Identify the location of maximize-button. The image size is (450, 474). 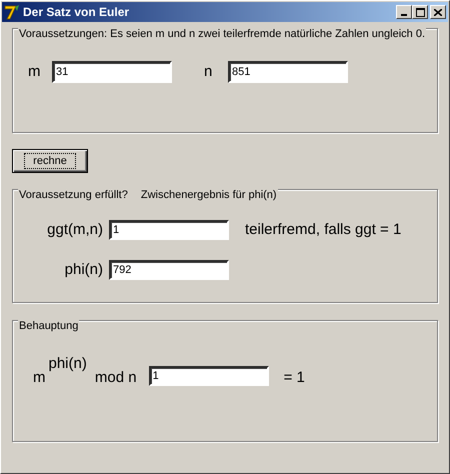
(420, 12).